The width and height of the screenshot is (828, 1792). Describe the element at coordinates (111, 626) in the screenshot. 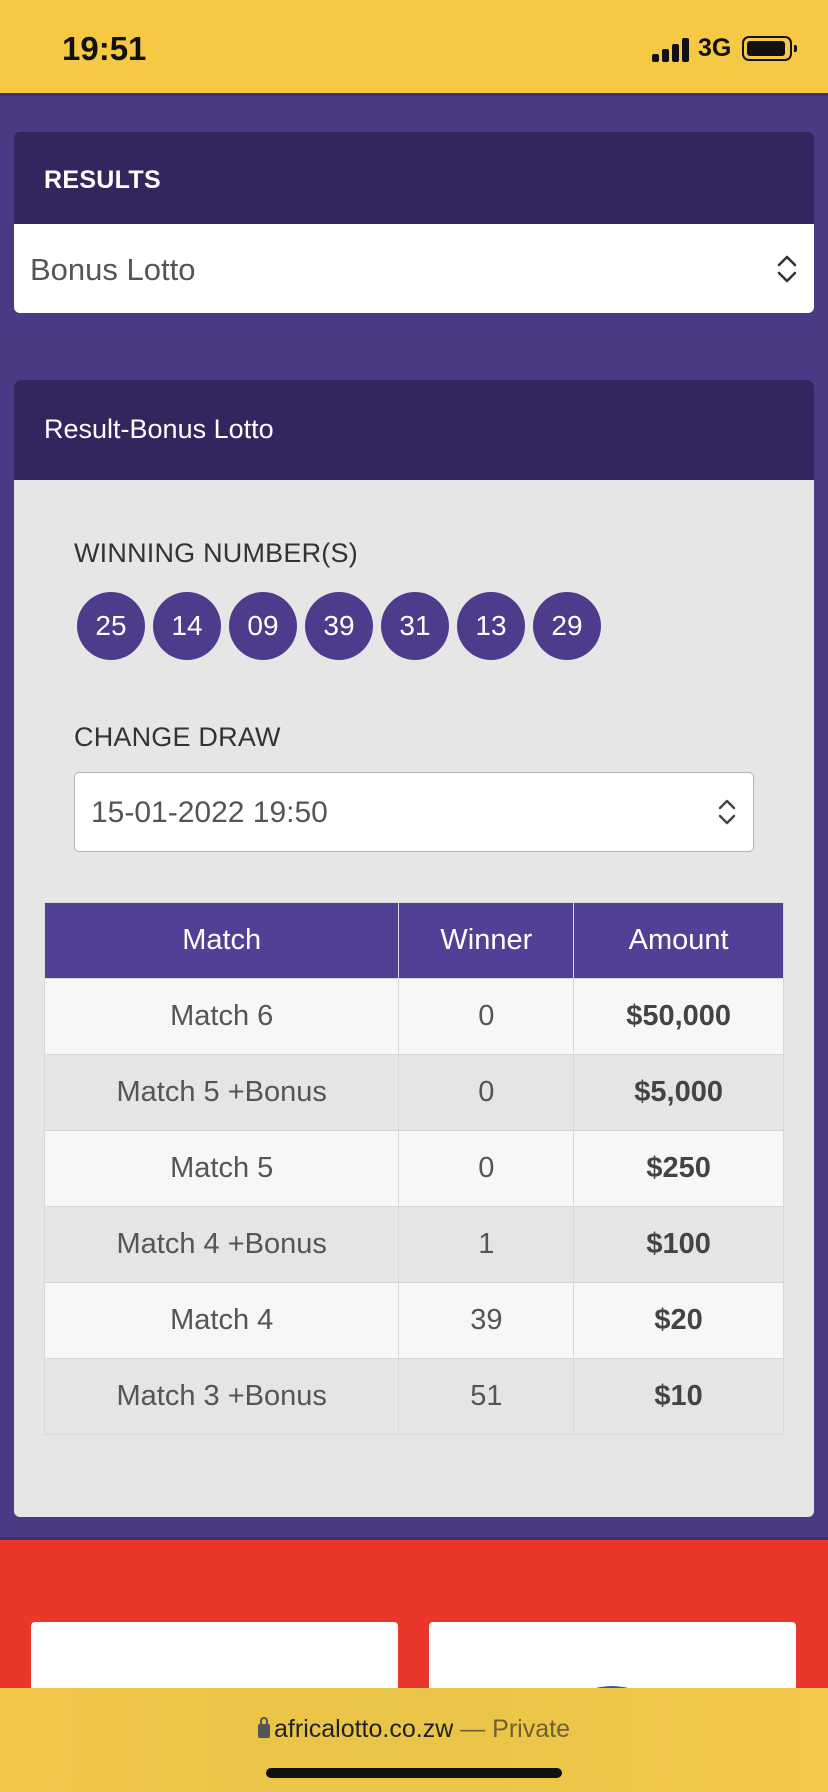

I see `number-ball: 25` at that location.